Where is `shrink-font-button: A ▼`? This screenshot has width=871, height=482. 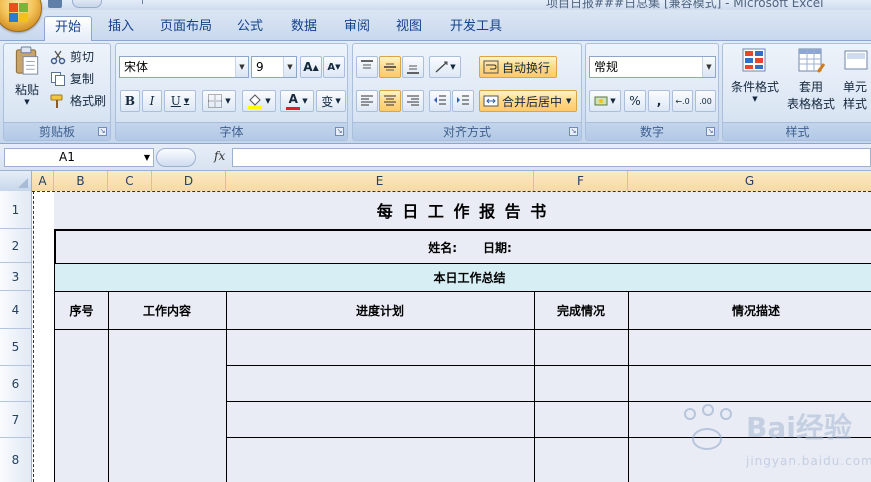 shrink-font-button: A ▼ is located at coordinates (334, 67).